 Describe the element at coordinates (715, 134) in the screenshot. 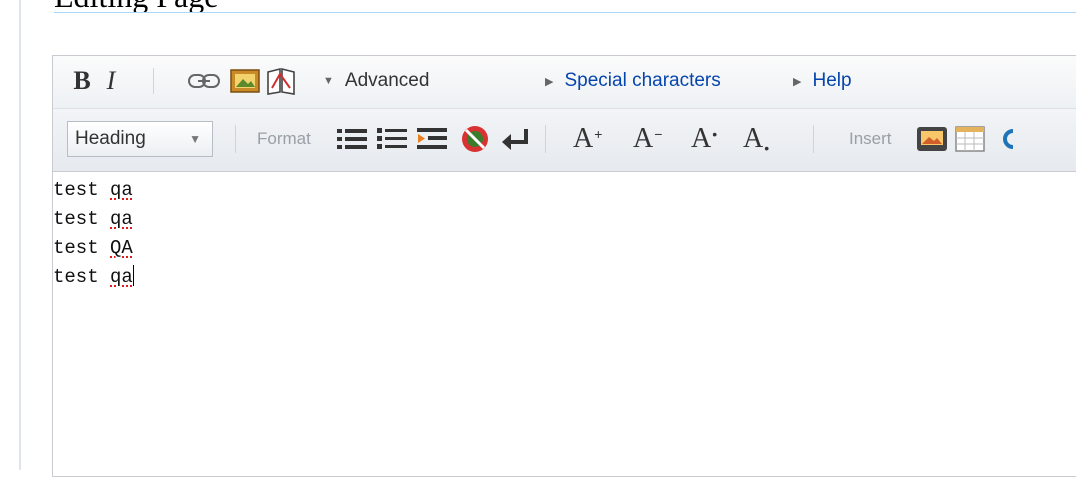

I see `superscript-mark: •` at that location.